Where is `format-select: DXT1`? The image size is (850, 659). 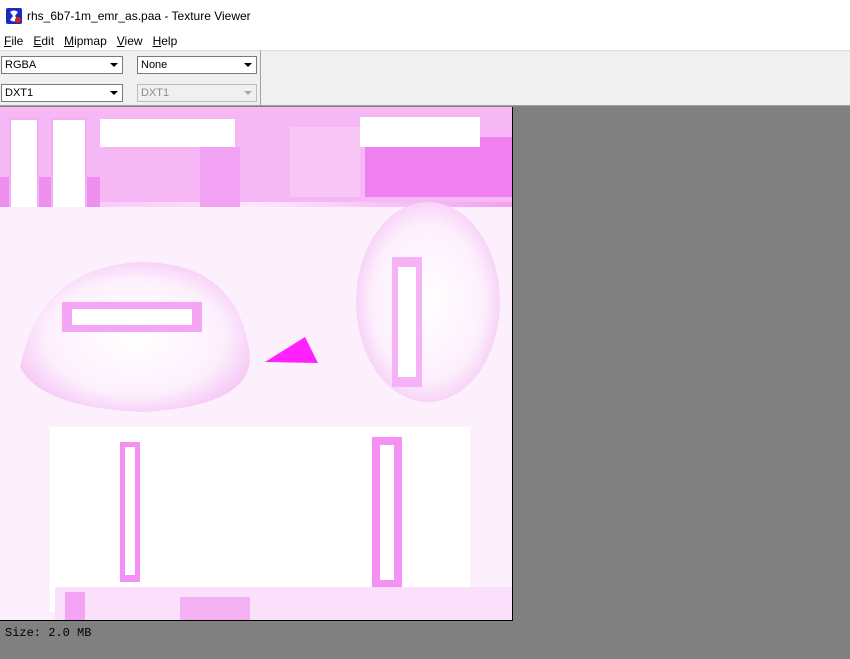 format-select: DXT1 is located at coordinates (62, 93).